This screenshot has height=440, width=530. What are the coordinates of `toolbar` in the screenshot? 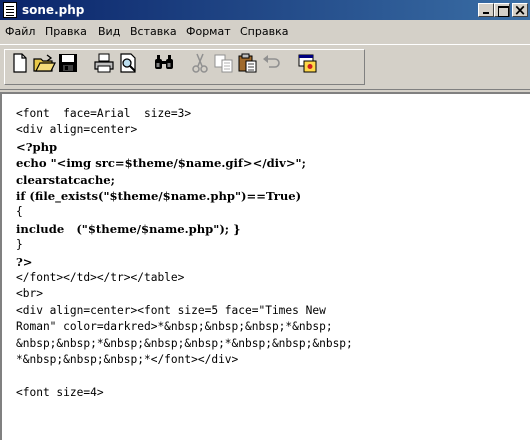 It's located at (265, 67).